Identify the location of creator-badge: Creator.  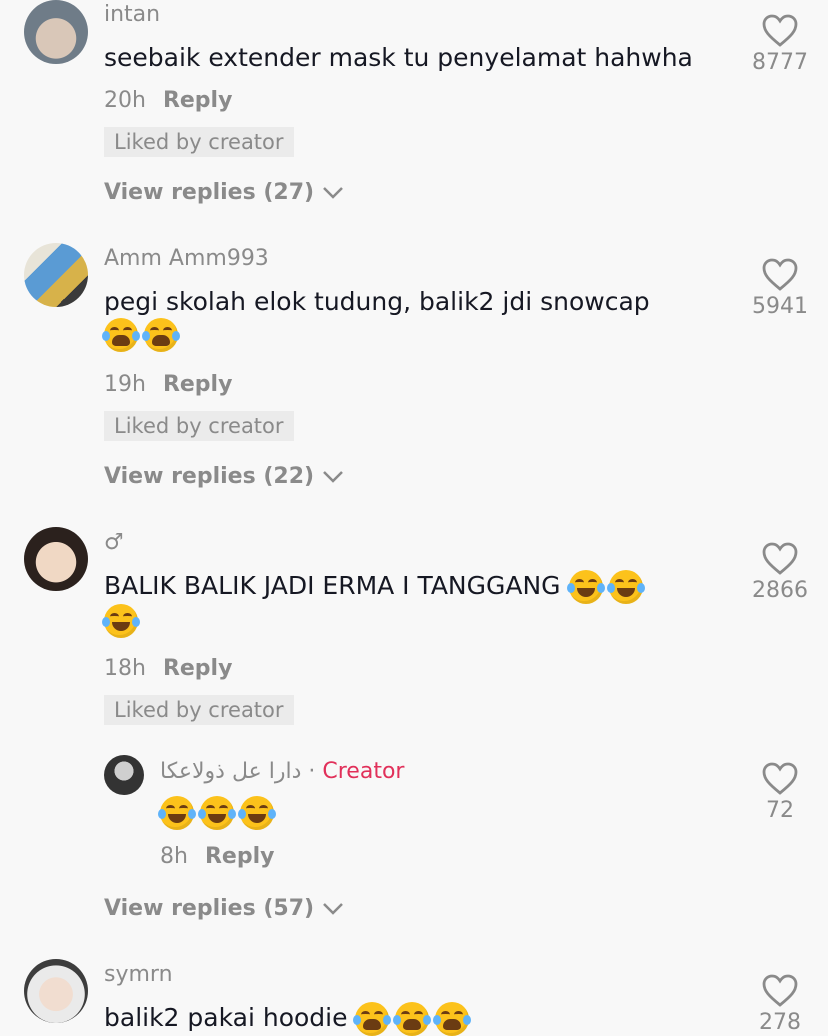
(363, 771).